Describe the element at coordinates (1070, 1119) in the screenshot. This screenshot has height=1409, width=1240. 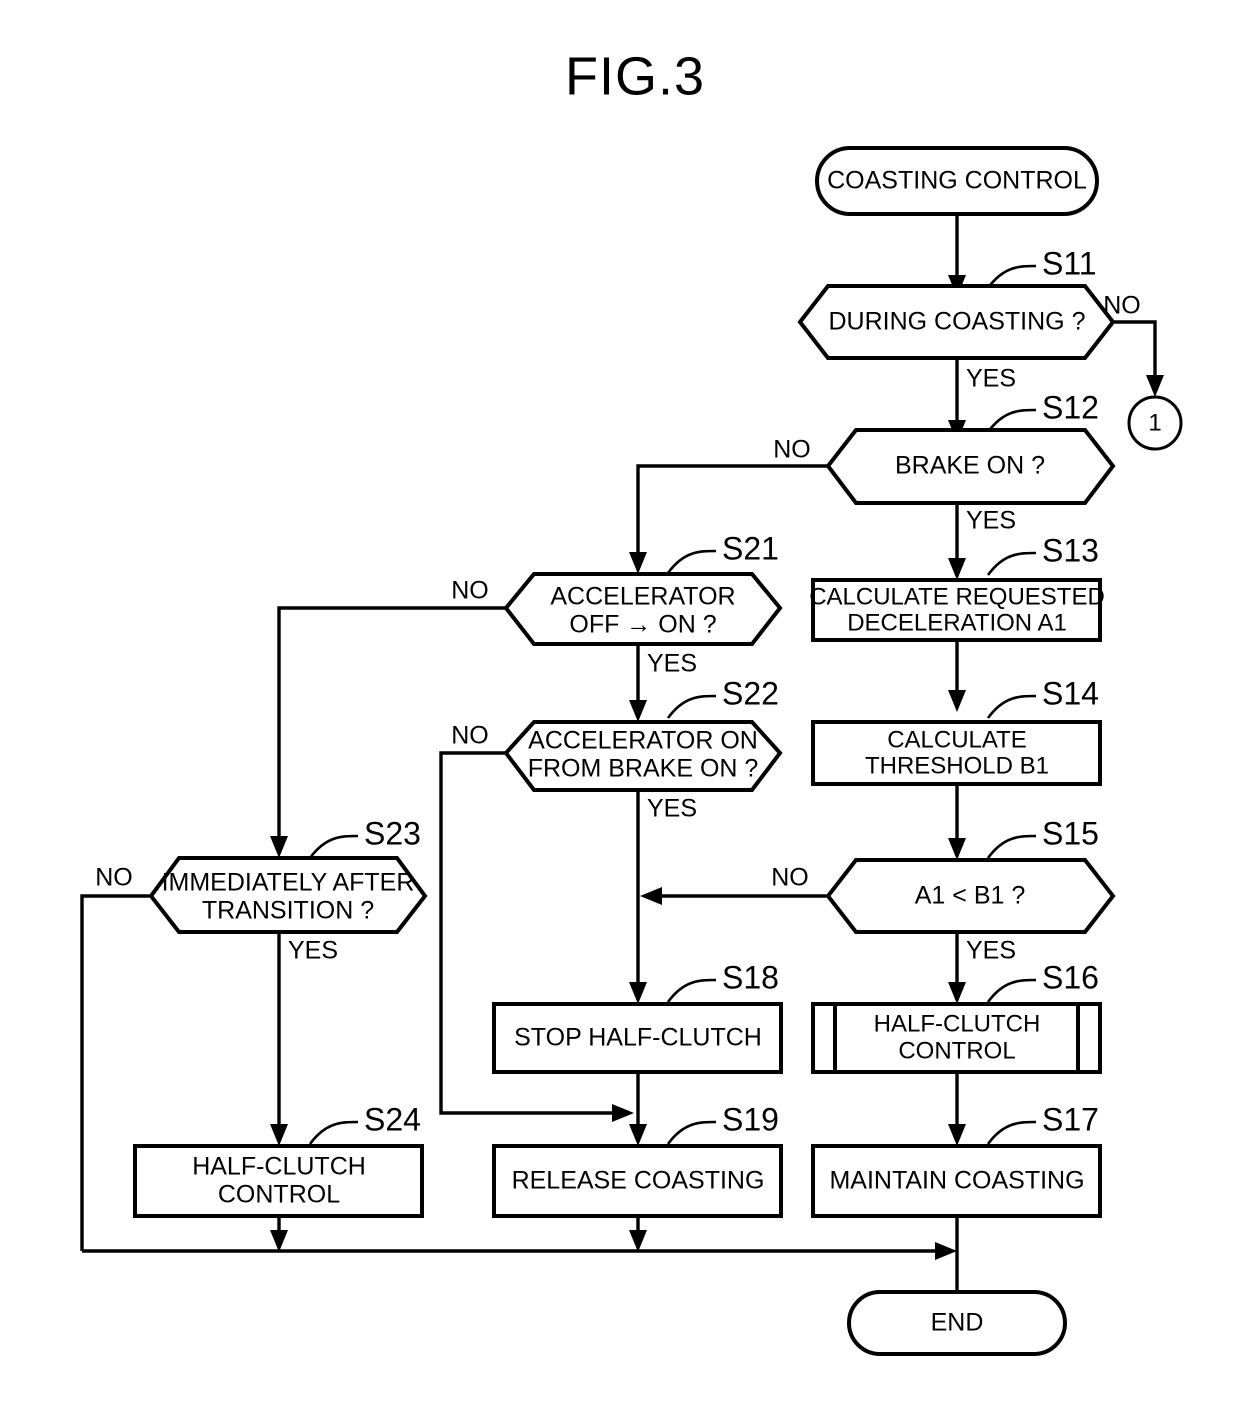
I see `s17-step-number: S17` at that location.